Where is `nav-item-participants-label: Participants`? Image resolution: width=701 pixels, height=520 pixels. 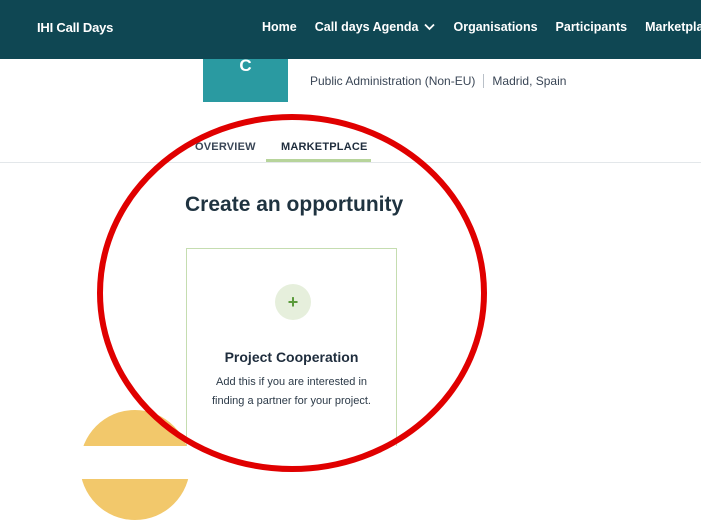
nav-item-participants-label: Participants is located at coordinates (591, 27).